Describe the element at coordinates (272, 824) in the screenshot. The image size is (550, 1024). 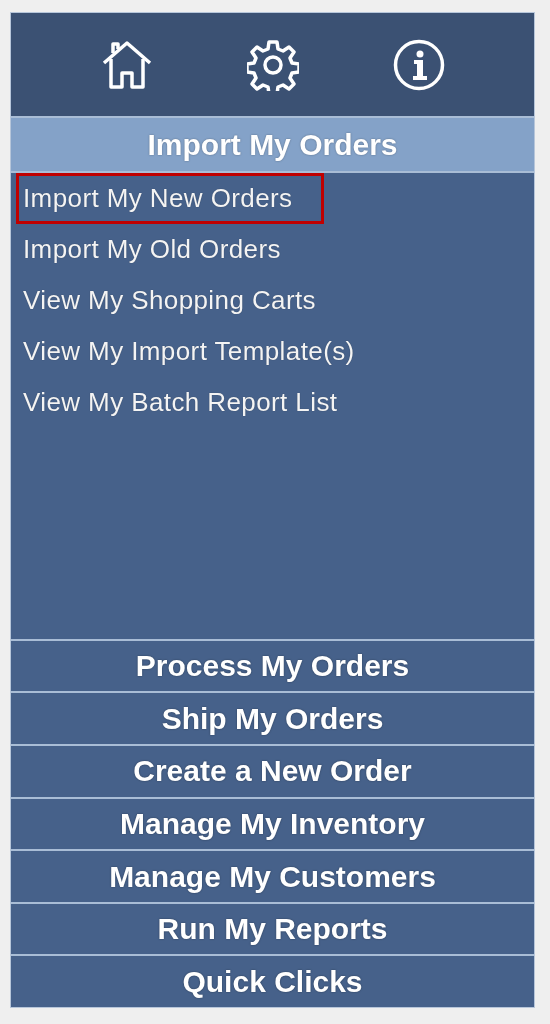
I see `section-button: Manage My Inventory` at that location.